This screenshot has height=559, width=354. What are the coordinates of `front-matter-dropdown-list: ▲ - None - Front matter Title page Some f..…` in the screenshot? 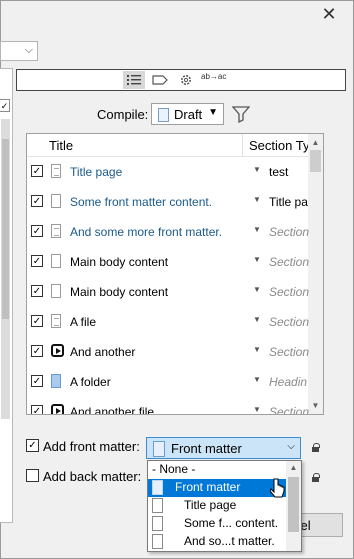 It's located at (224, 506).